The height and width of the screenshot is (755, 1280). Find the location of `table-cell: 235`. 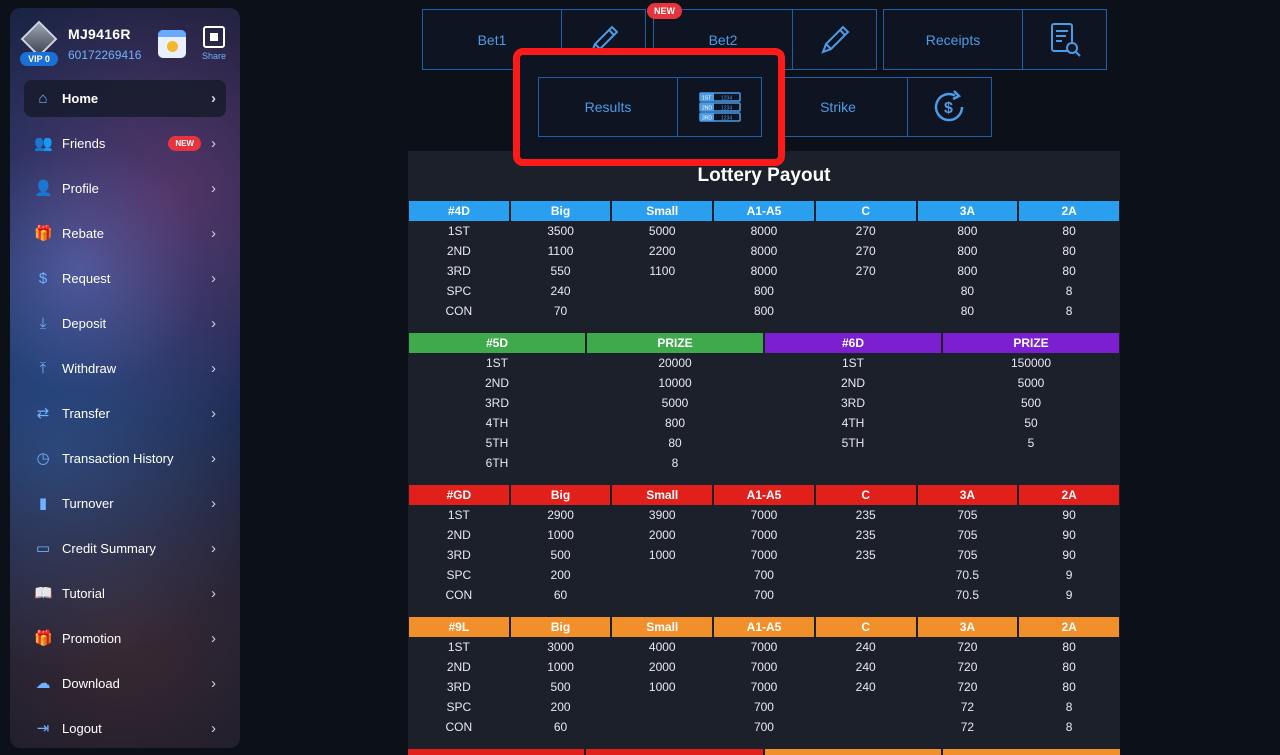

table-cell: 235 is located at coordinates (865, 515).